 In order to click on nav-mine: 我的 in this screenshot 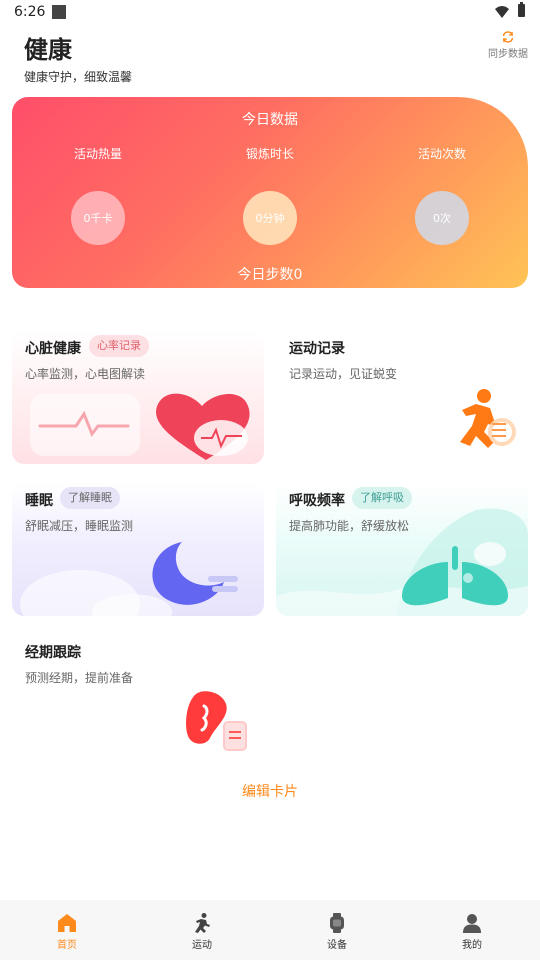, I will do `click(472, 934)`.